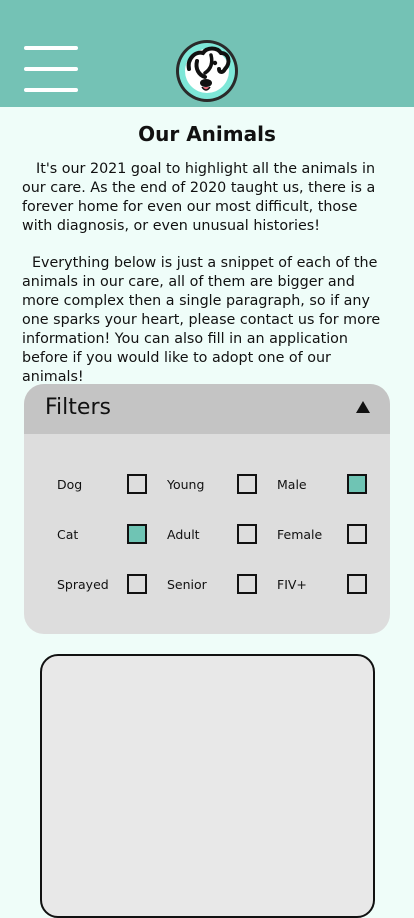 The width and height of the screenshot is (414, 918). What do you see at coordinates (68, 534) in the screenshot?
I see `filter-label-cat: Cat` at bounding box center [68, 534].